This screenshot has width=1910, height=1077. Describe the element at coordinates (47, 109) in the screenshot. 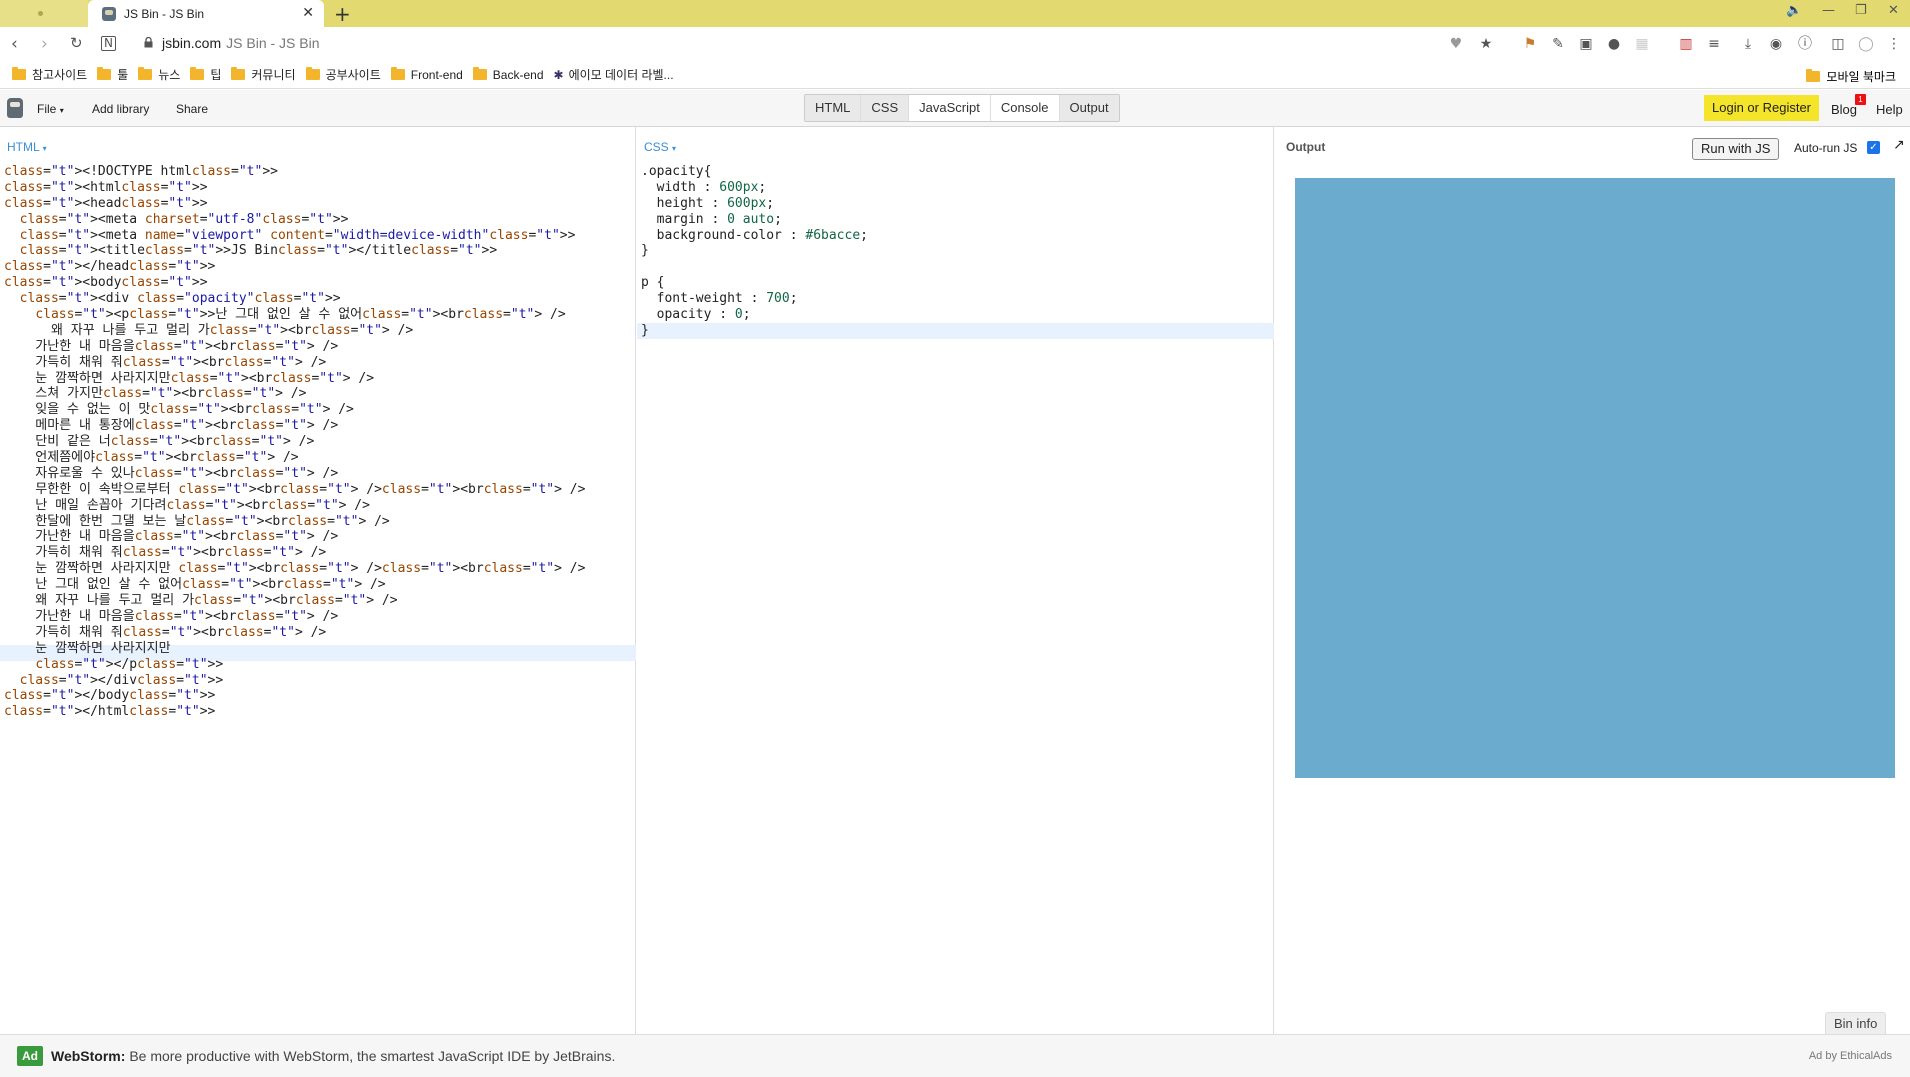

I see `file-menu-label: File` at that location.